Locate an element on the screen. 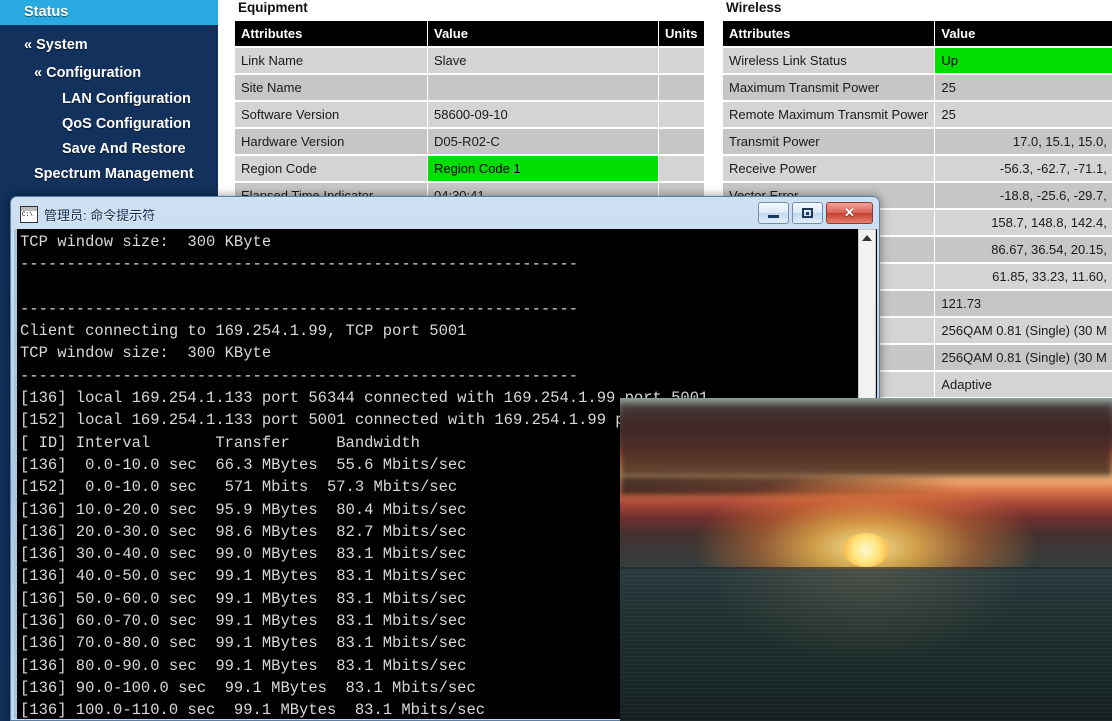 The height and width of the screenshot is (721, 1112). table-row: Software Version 58600-09-10 is located at coordinates (469, 114).